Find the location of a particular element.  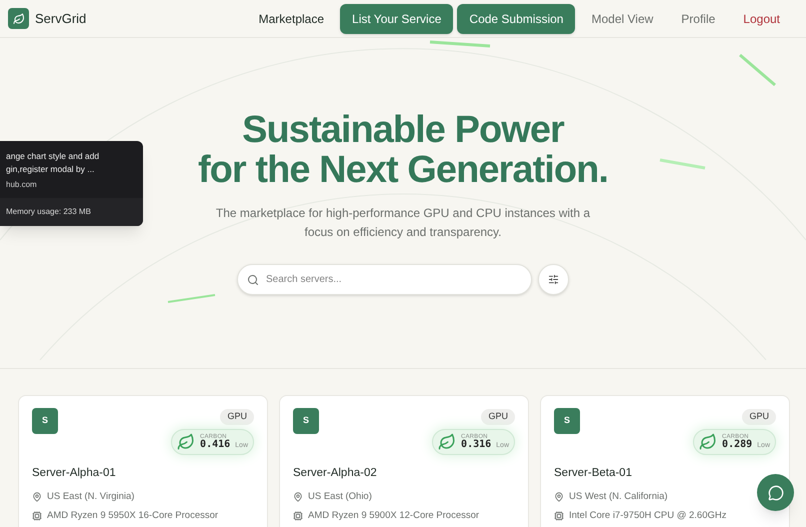

nav-link: Logout is located at coordinates (761, 19).